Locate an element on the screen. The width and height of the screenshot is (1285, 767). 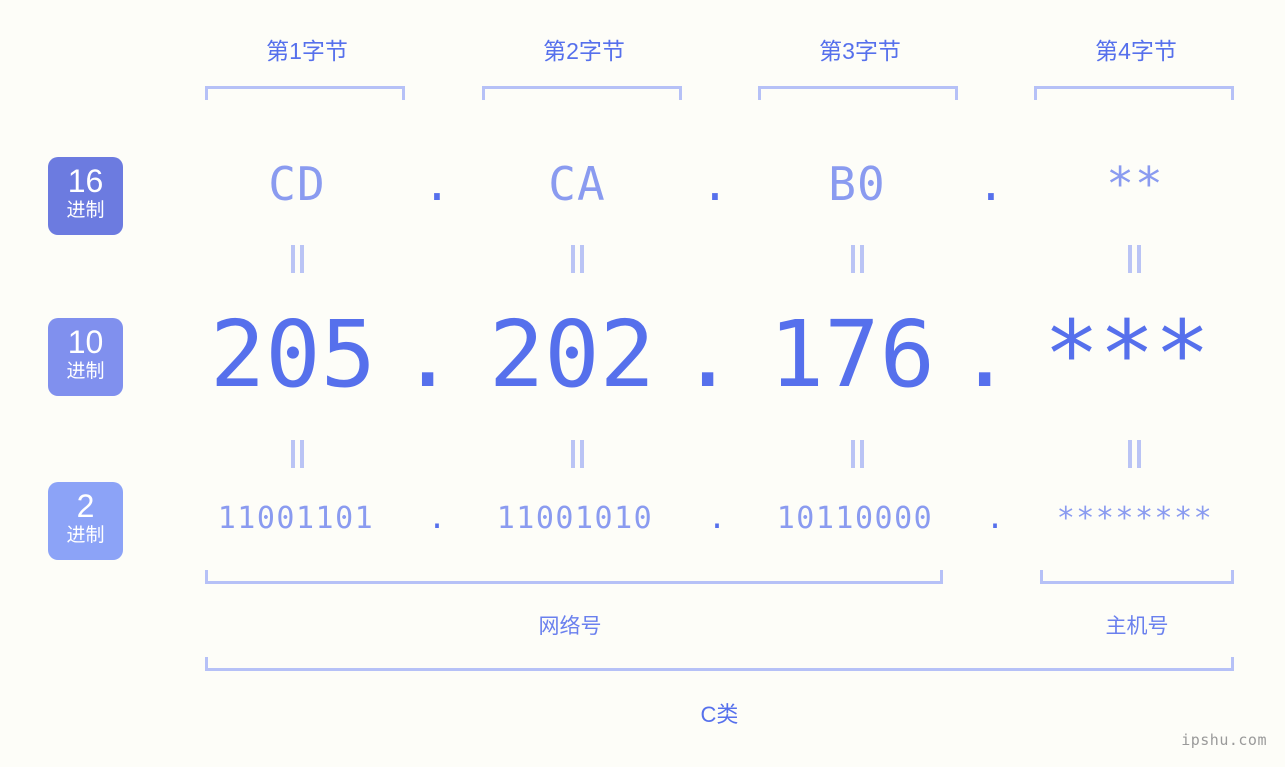
class-label: C类 is located at coordinates (719, 714).